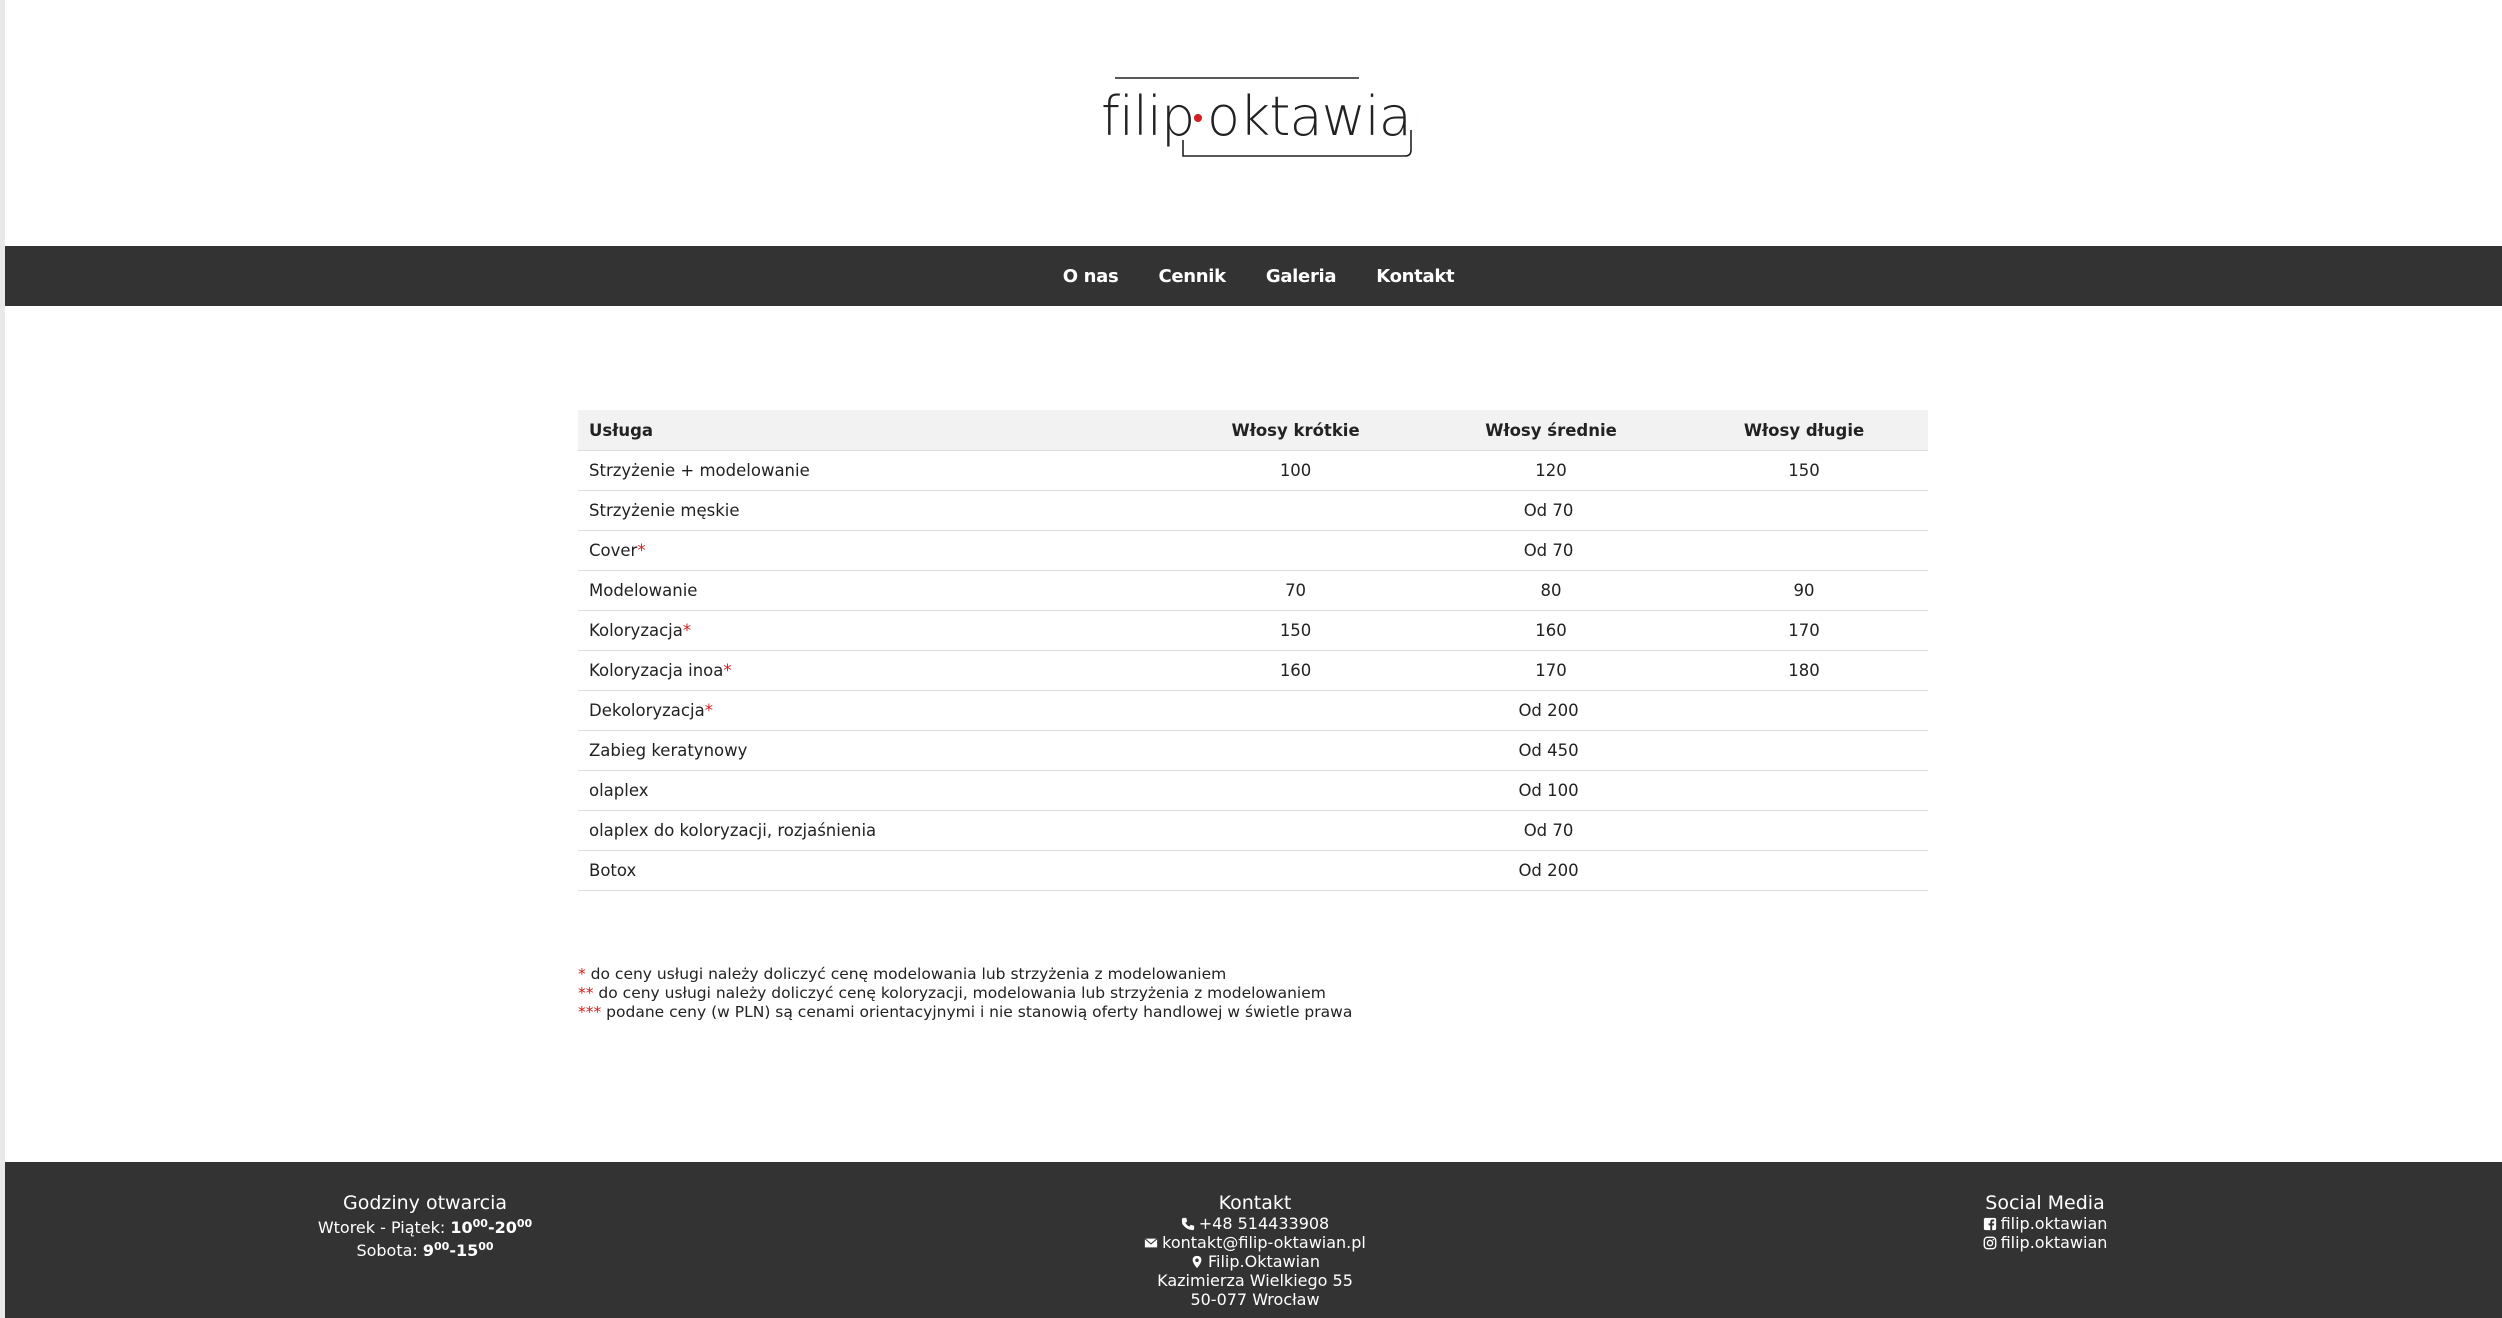 This screenshot has height=1318, width=2502. What do you see at coordinates (874, 590) in the screenshot?
I see `service-name: Modelowanie` at bounding box center [874, 590].